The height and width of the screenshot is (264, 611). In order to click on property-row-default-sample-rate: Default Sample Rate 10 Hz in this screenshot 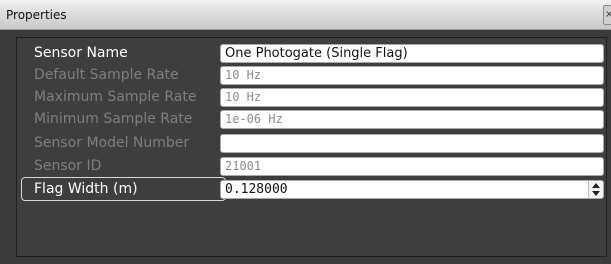, I will do `click(311, 76)`.